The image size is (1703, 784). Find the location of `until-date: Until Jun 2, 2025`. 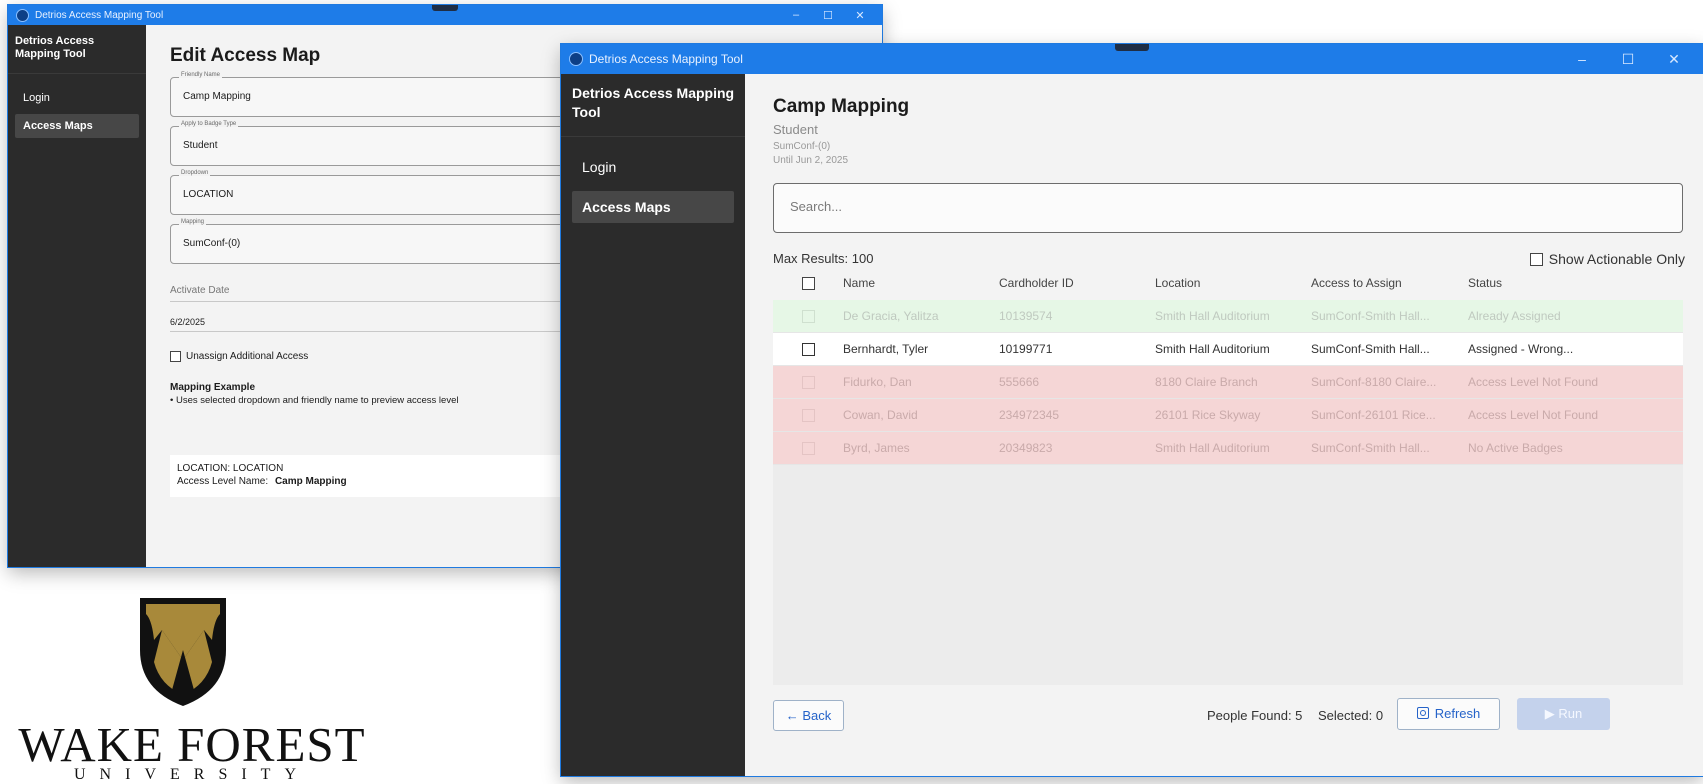

until-date: Until Jun 2, 2025 is located at coordinates (811, 160).